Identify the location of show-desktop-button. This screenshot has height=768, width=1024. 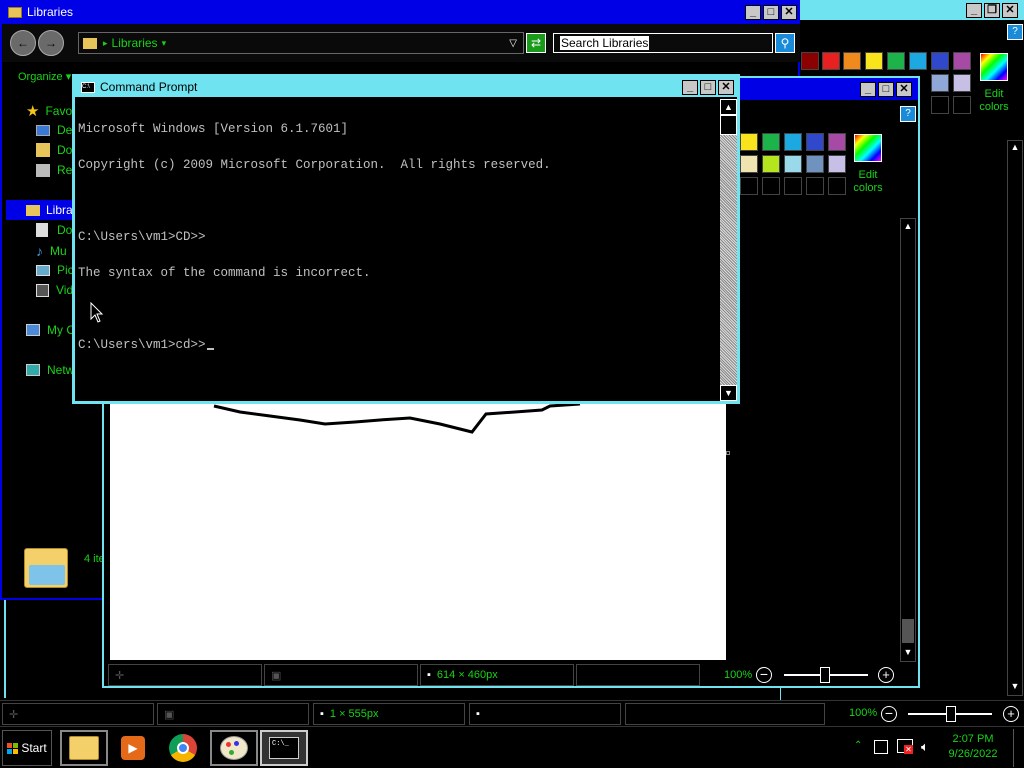
(1017, 748).